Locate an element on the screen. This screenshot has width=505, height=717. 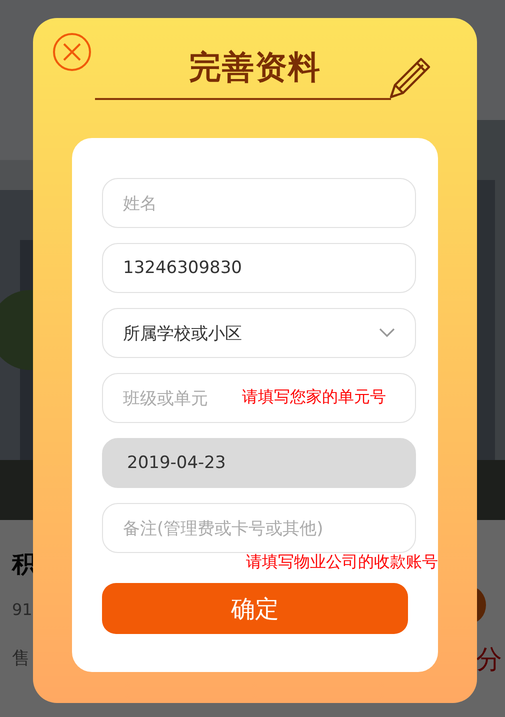
product-info: 91 is located at coordinates (22, 609).